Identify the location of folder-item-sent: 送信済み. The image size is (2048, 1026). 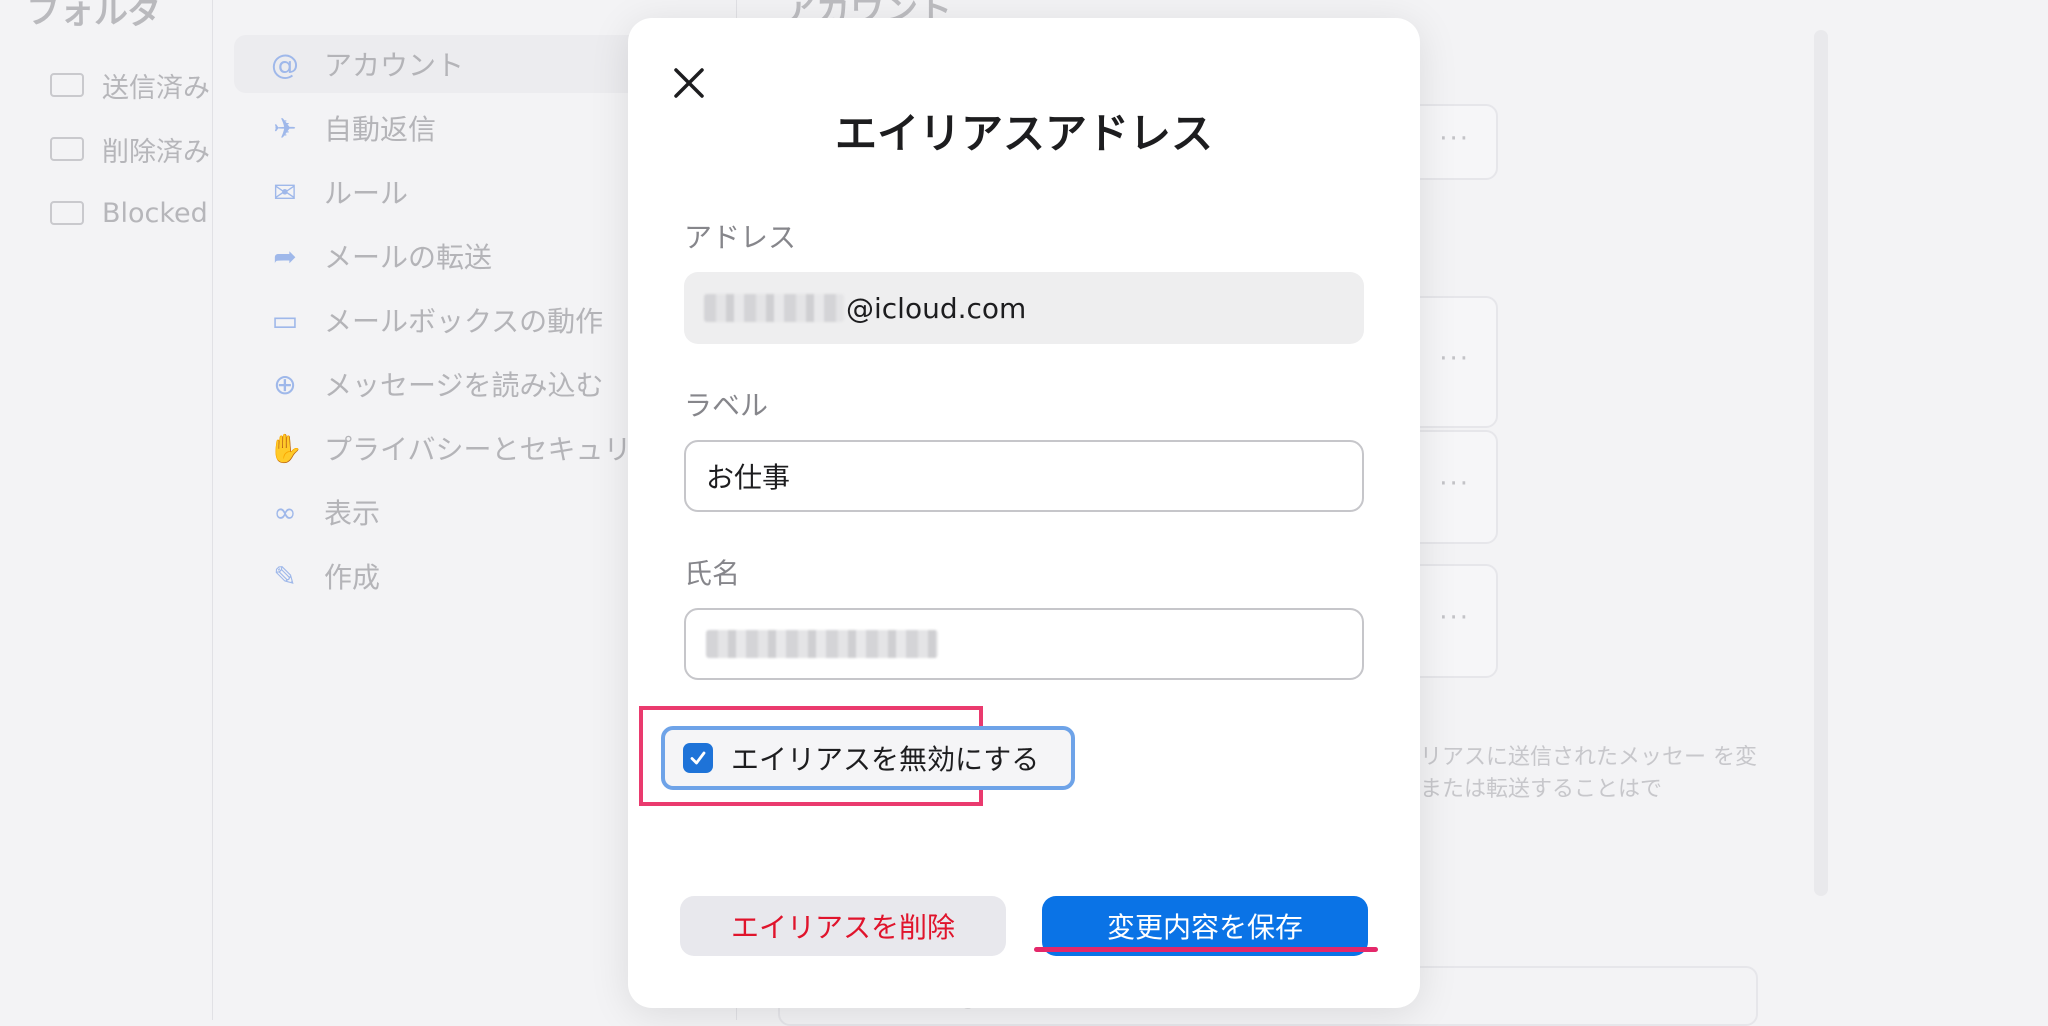
(130, 86).